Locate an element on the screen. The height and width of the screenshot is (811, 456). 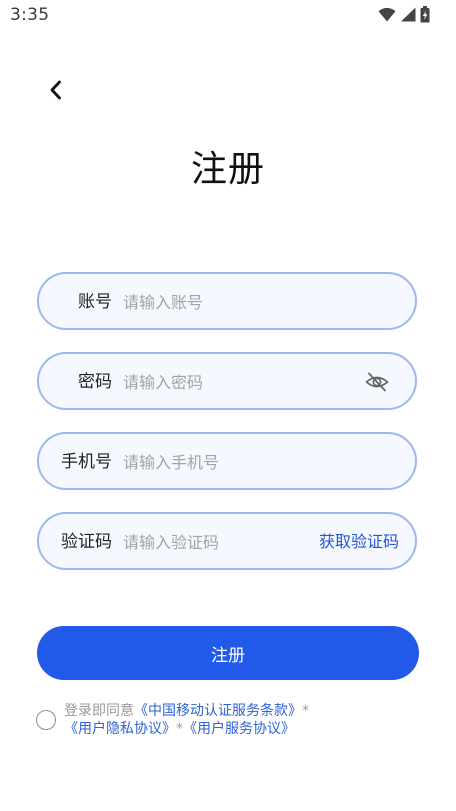
battery-icon is located at coordinates (425, 14).